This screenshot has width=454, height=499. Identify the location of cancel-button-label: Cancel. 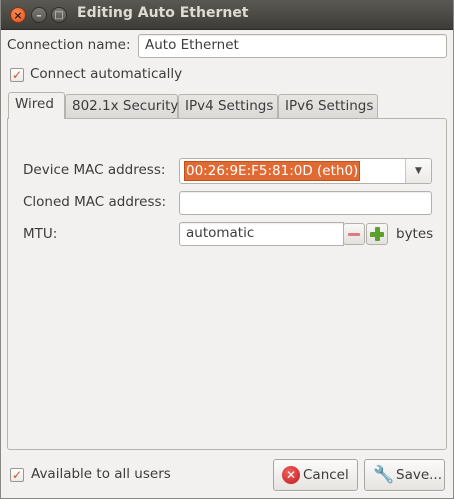
(326, 475).